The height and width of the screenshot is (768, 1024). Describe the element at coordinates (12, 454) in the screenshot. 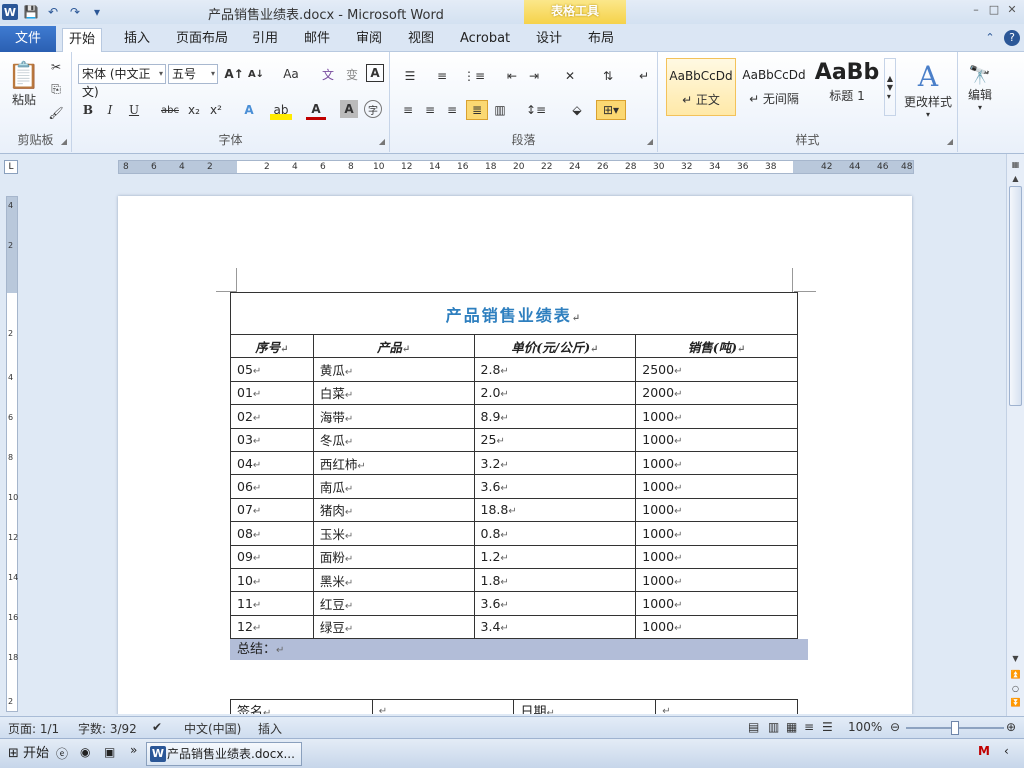

I see `vertical-ruler: 4 2 2 4 6 8 10 12 14 16 18 2` at that location.